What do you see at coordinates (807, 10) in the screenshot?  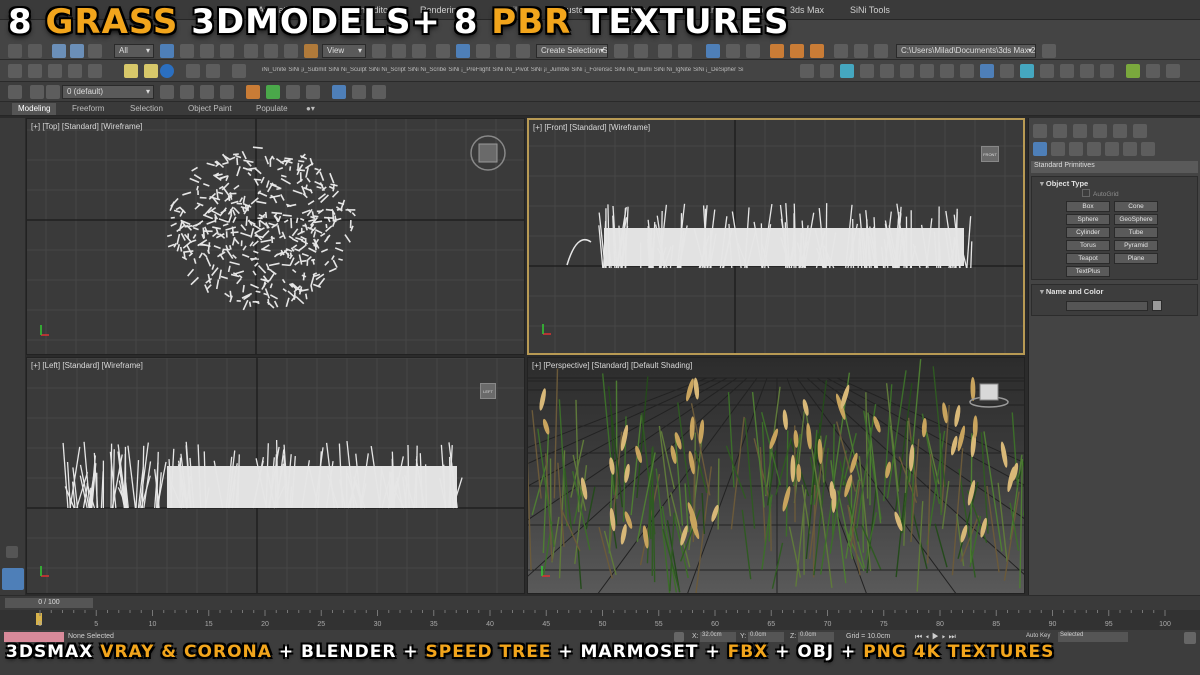 I see `menu-3dsmax: 3ds Max` at bounding box center [807, 10].